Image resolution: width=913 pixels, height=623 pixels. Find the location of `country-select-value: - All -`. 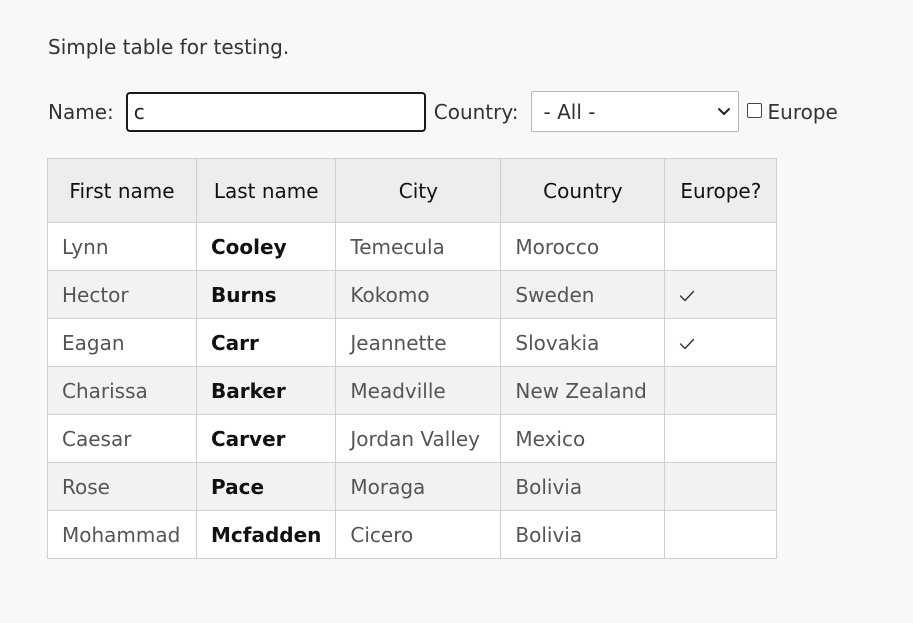

country-select-value: - All - is located at coordinates (569, 111).